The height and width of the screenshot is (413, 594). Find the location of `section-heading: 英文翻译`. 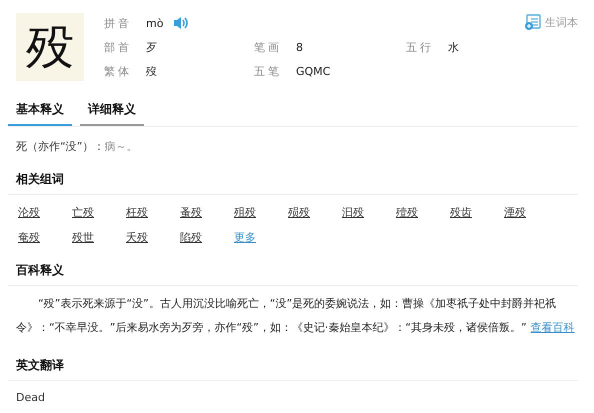

section-heading: 英文翻译 is located at coordinates (40, 365).